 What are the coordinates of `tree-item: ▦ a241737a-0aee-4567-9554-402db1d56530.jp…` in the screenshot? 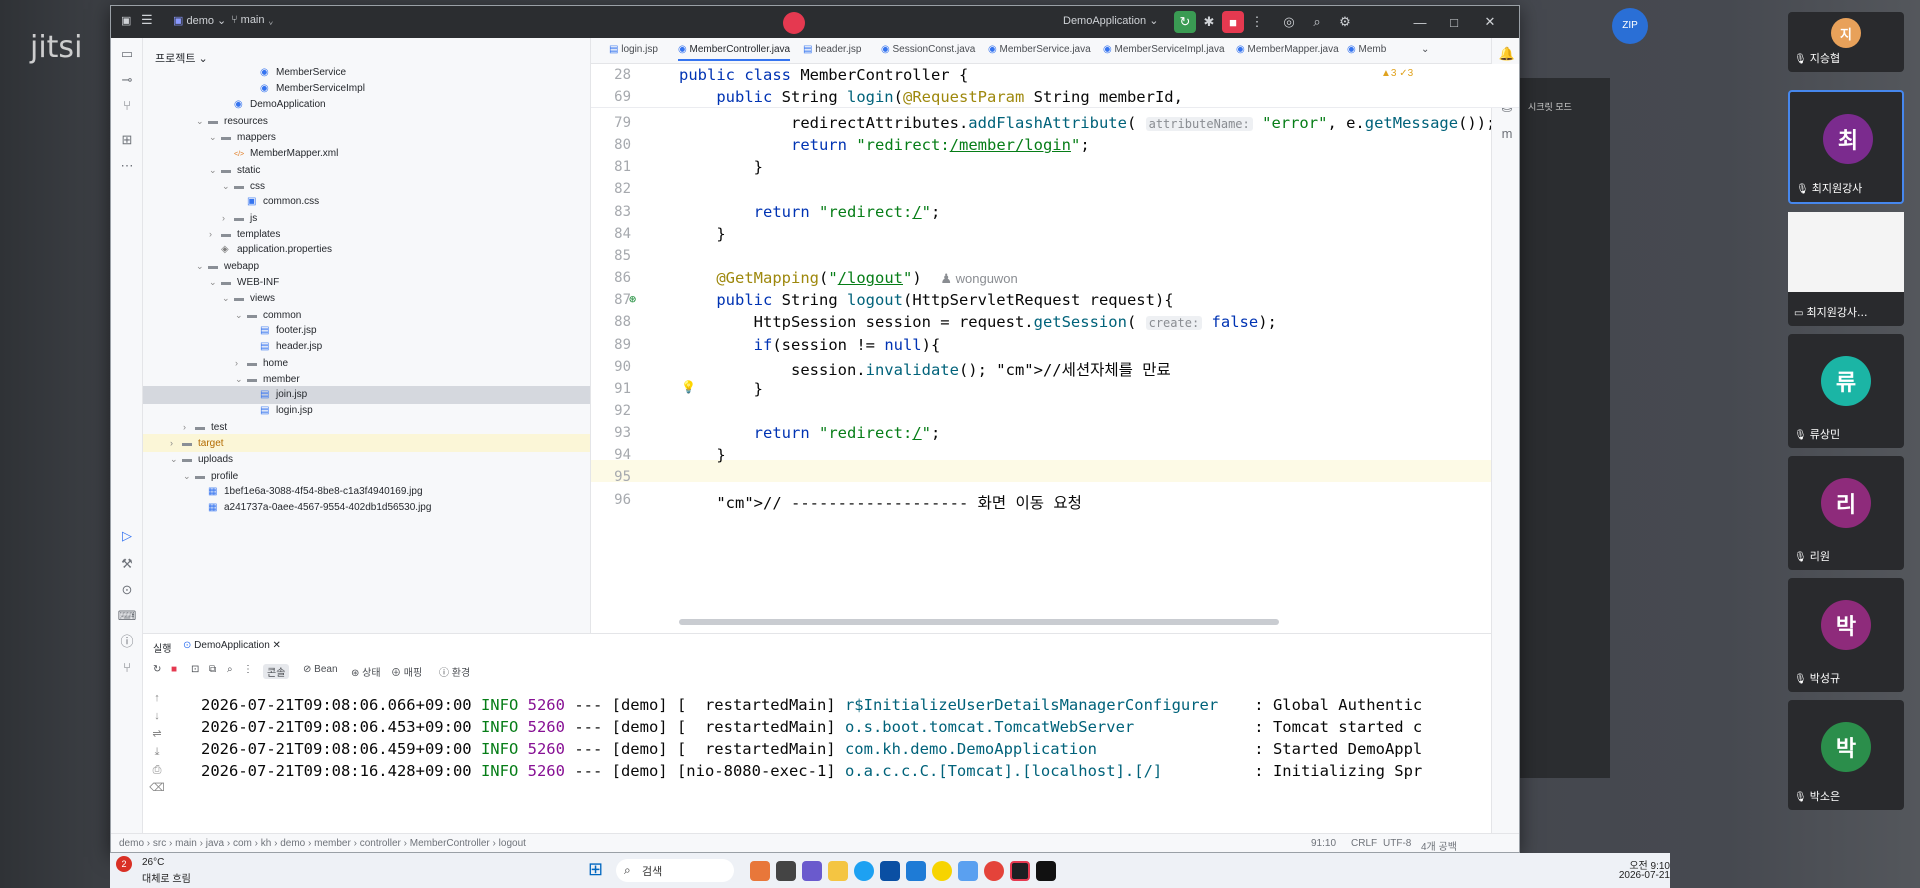 It's located at (366, 508).